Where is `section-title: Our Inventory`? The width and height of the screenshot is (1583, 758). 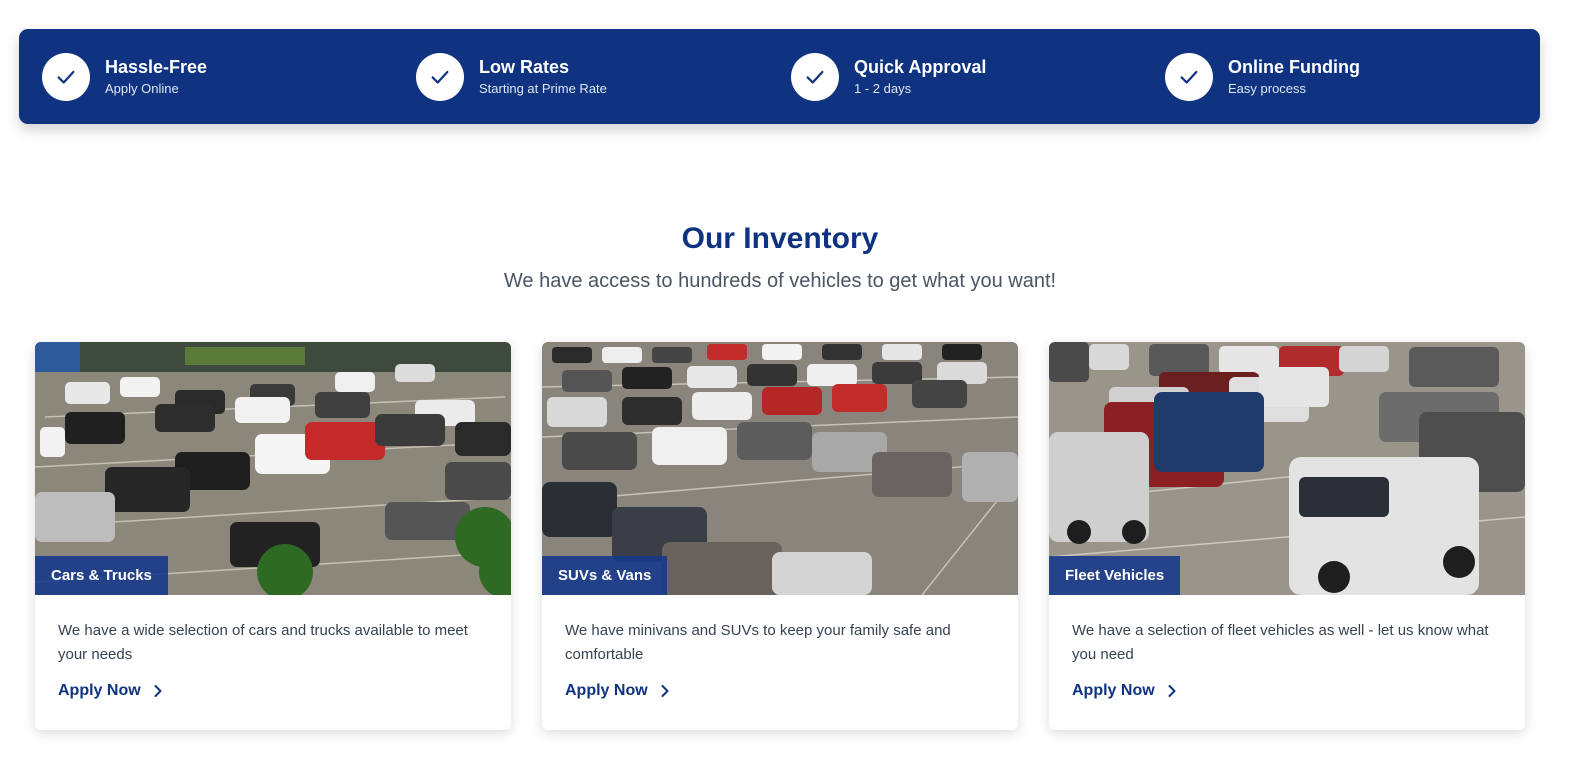 section-title: Our Inventory is located at coordinates (780, 238).